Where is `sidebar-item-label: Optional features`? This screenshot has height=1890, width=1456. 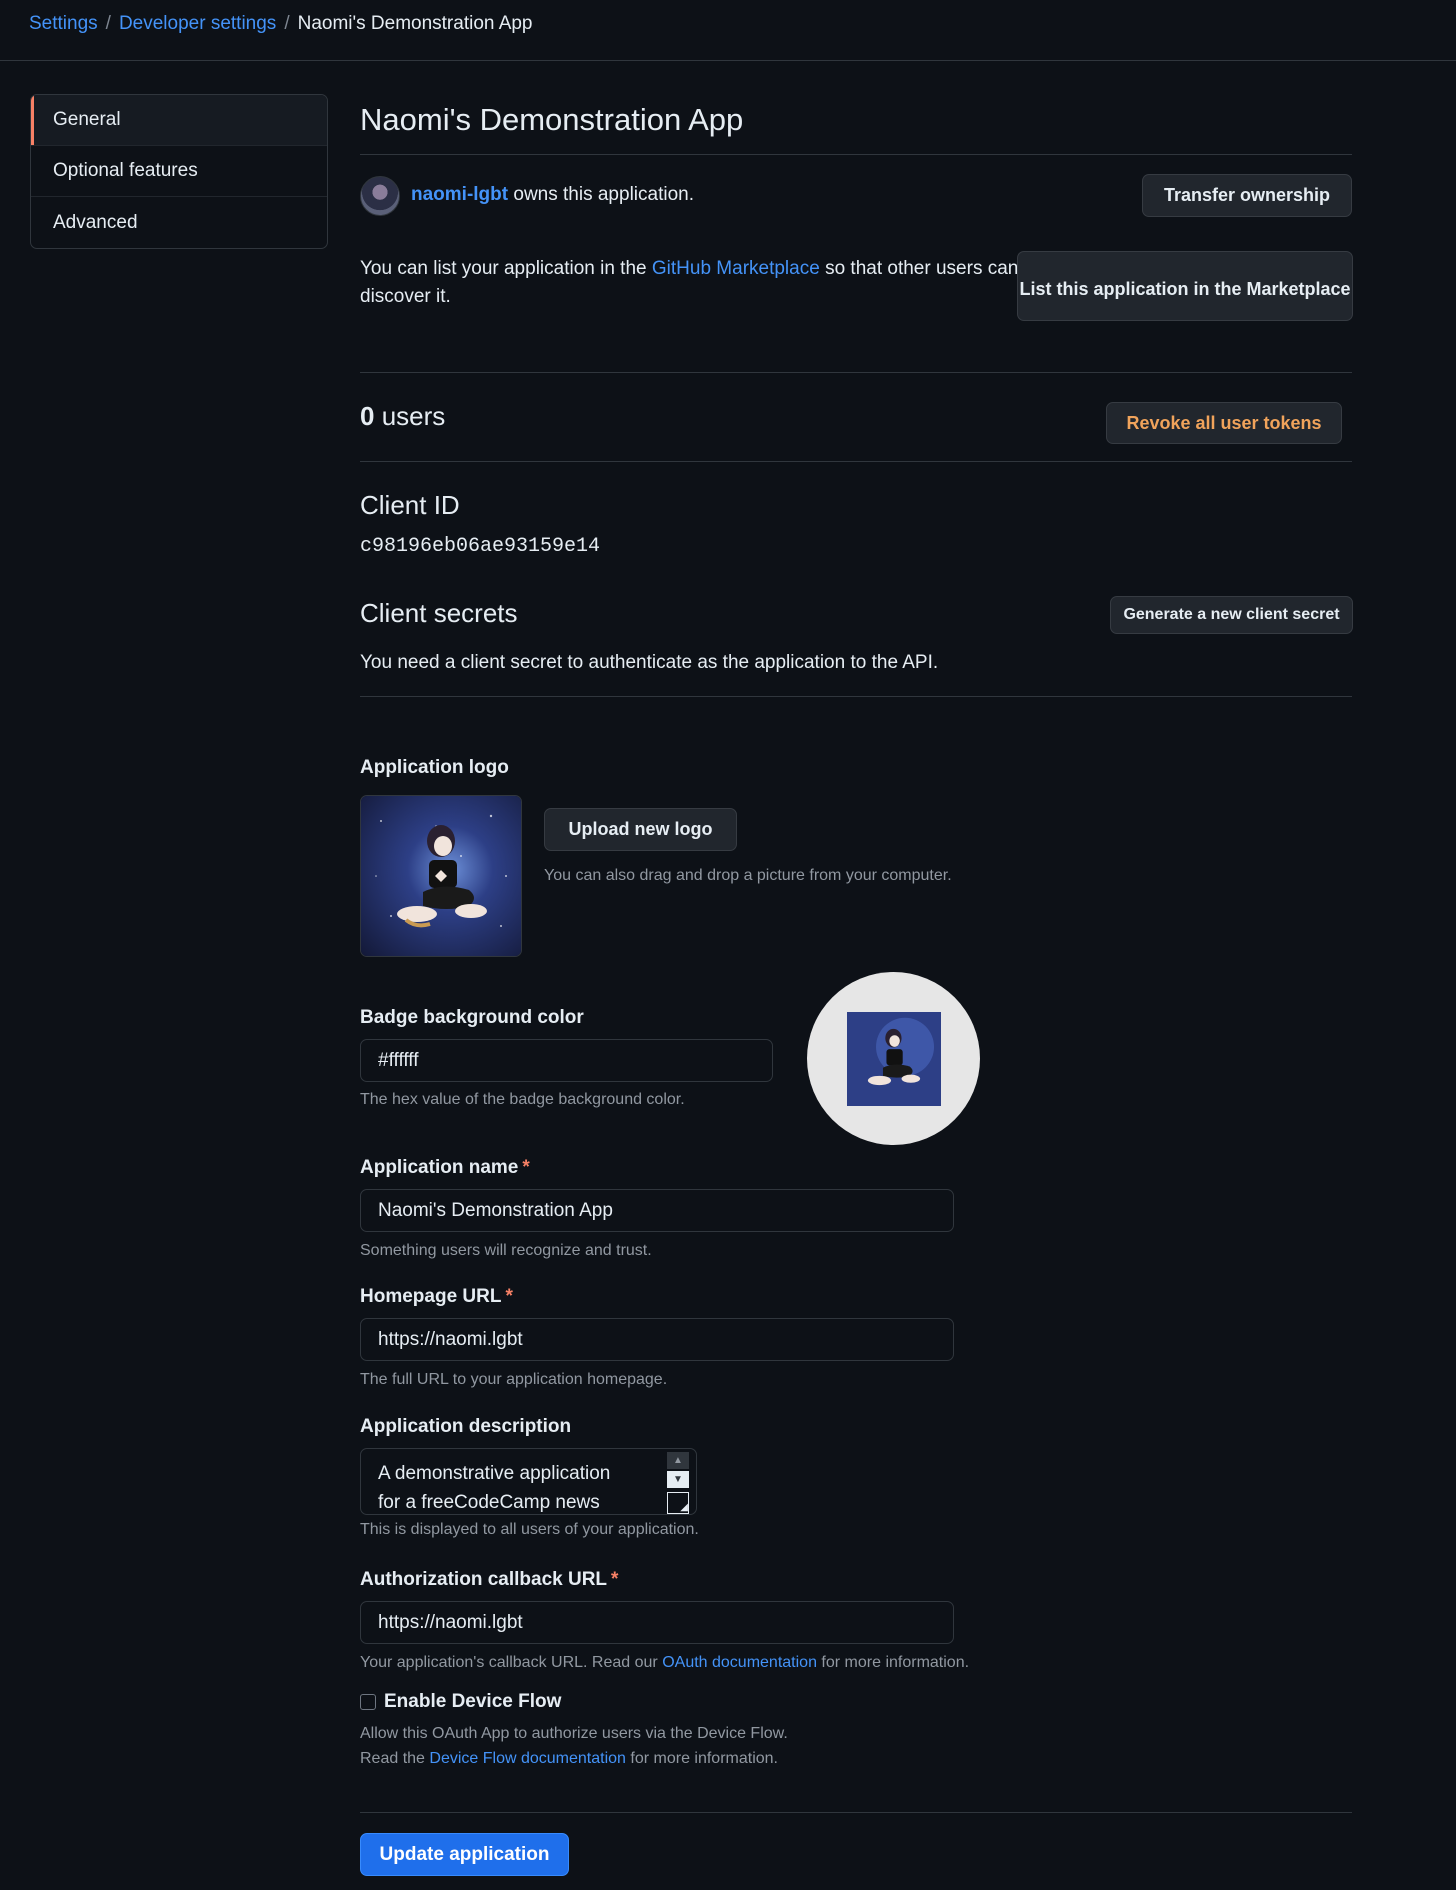 sidebar-item-label: Optional features is located at coordinates (125, 170).